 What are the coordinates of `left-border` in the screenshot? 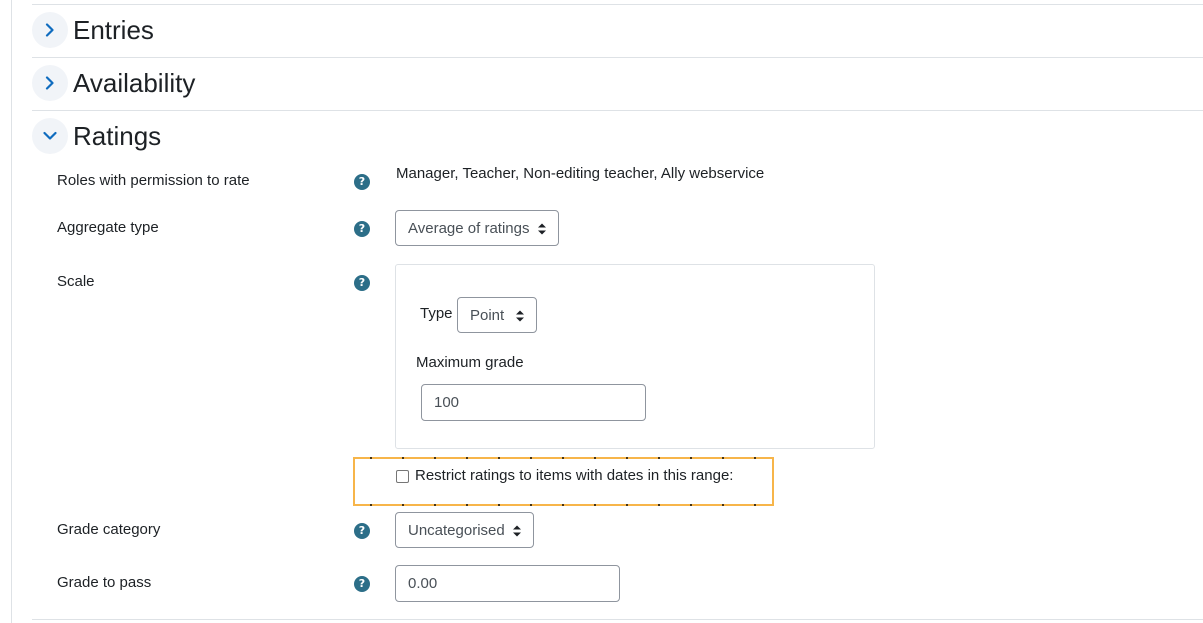 It's located at (11, 311).